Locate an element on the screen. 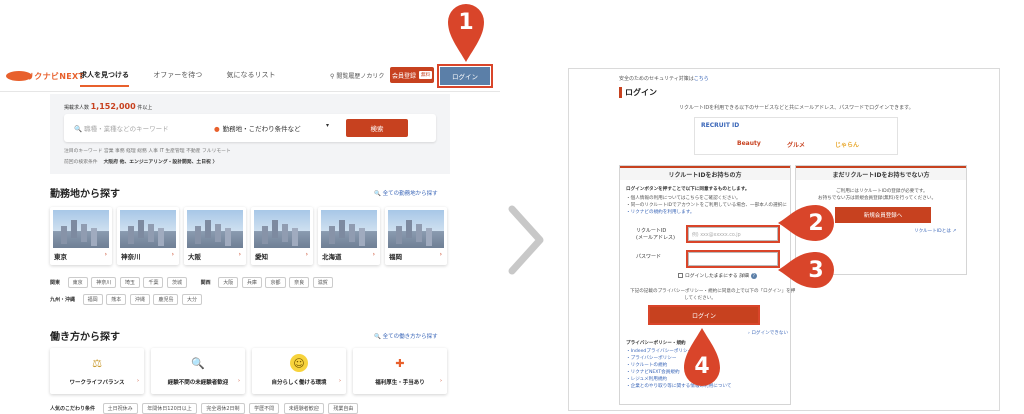 This screenshot has height=414, width=1024. step-number-3: 3 is located at coordinates (816, 270).